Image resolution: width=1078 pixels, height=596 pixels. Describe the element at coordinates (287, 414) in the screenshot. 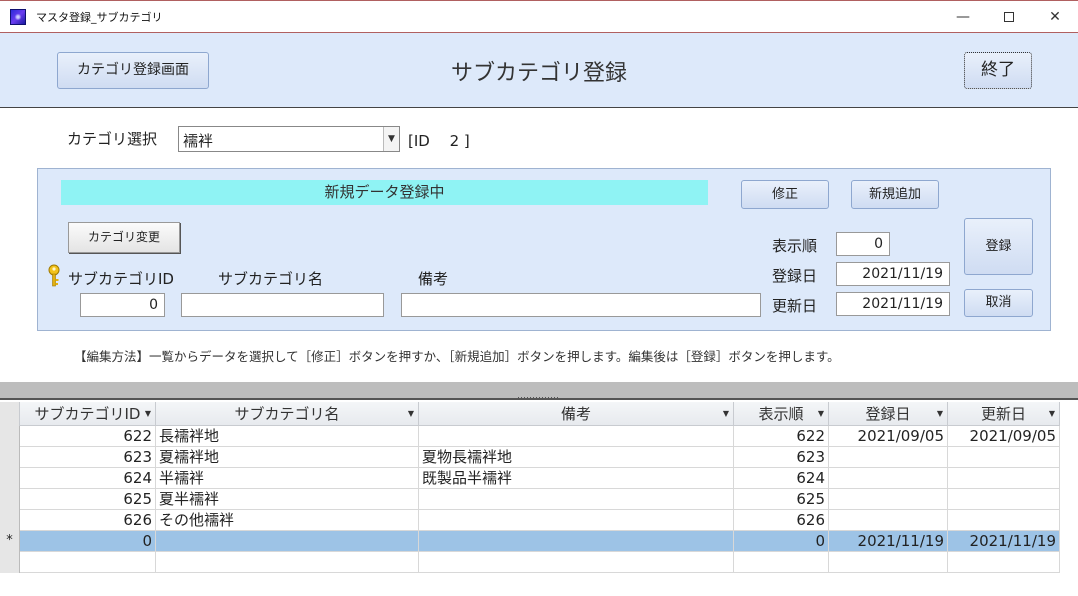

I see `column-header-subcategory-name: サブカテゴリ名 ▼` at that location.